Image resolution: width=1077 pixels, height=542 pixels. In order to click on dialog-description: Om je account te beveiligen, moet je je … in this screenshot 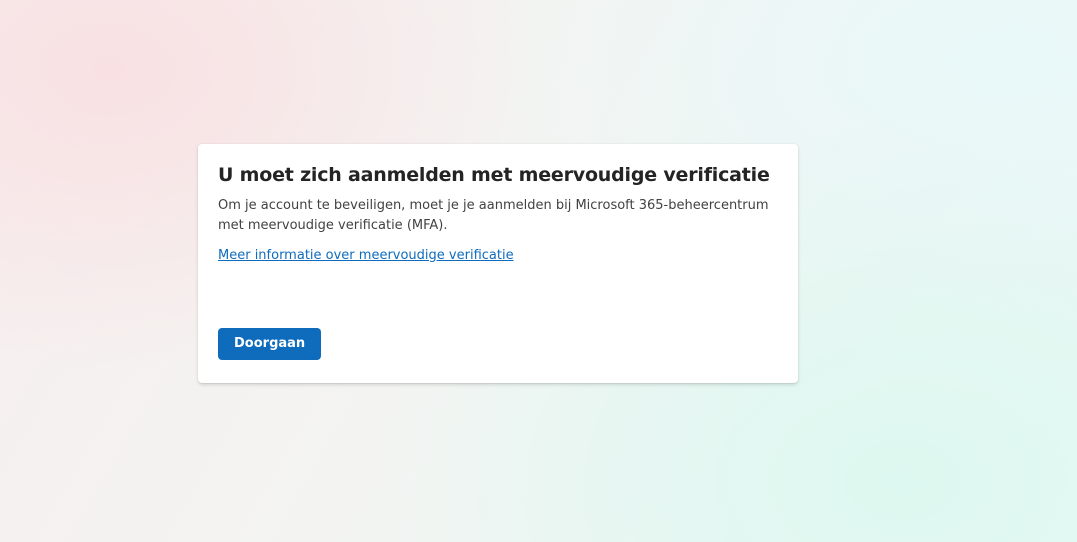, I will do `click(493, 215)`.